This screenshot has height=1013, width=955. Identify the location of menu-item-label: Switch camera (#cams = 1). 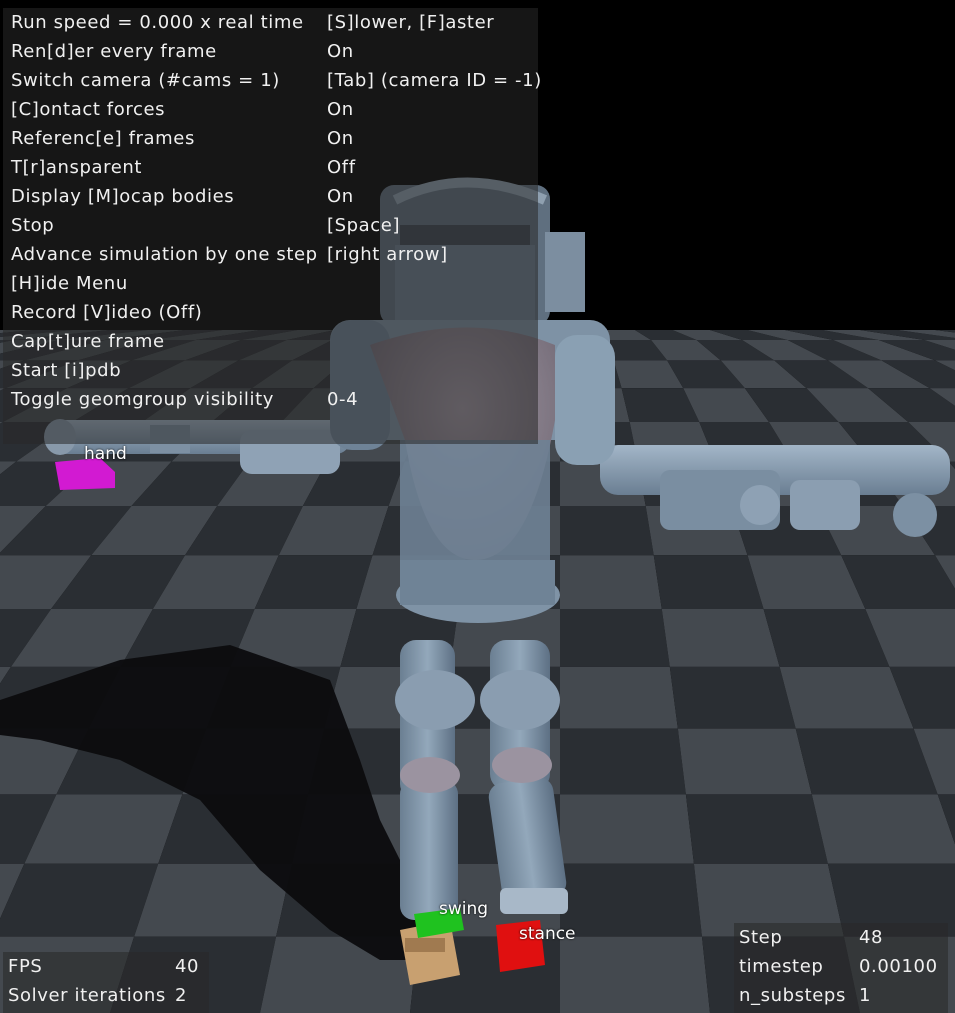
(145, 80).